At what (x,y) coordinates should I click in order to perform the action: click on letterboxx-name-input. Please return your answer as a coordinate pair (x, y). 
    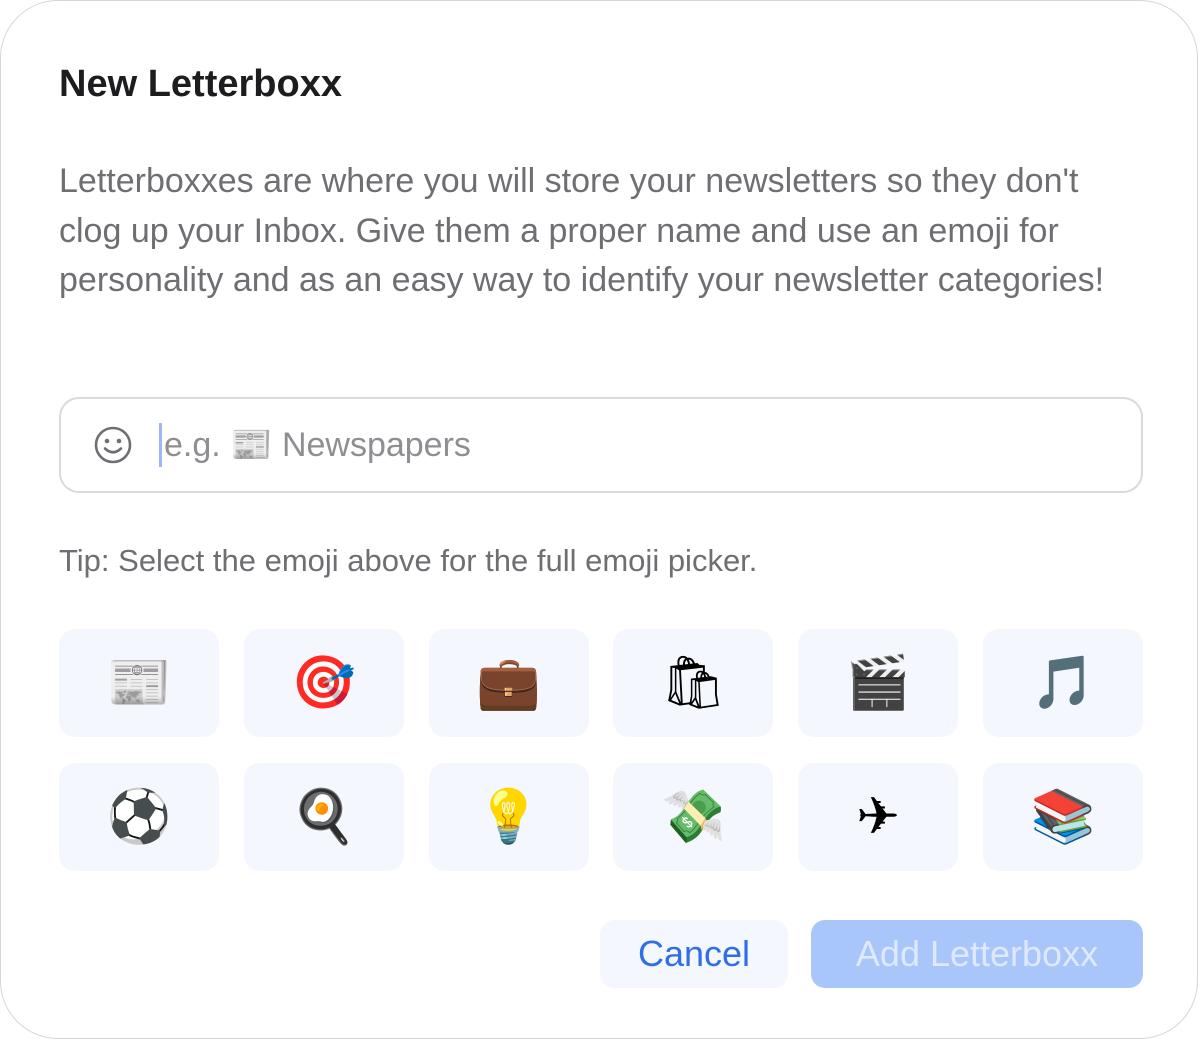
    Looking at the image, I should click on (652, 445).